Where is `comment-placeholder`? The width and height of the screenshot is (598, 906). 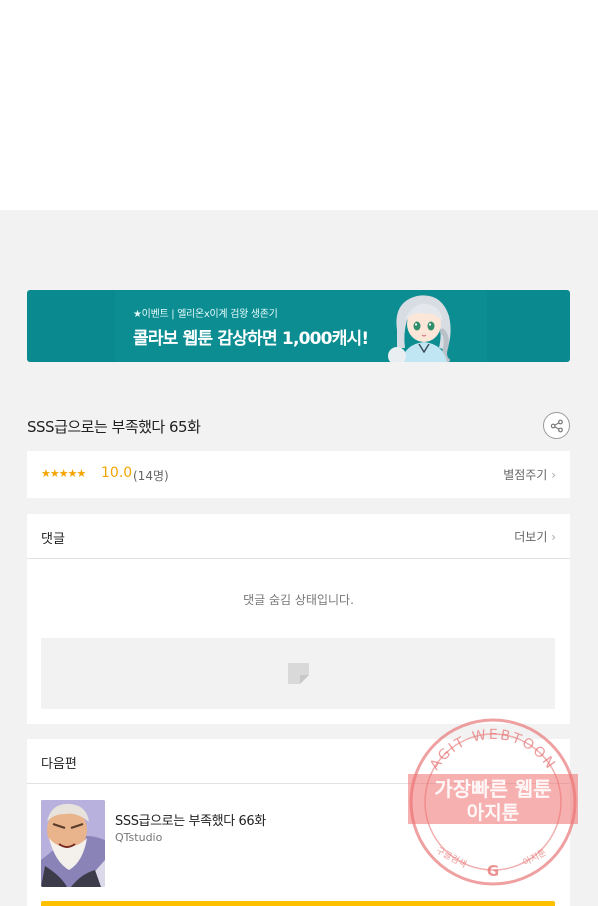
comment-placeholder is located at coordinates (298, 673).